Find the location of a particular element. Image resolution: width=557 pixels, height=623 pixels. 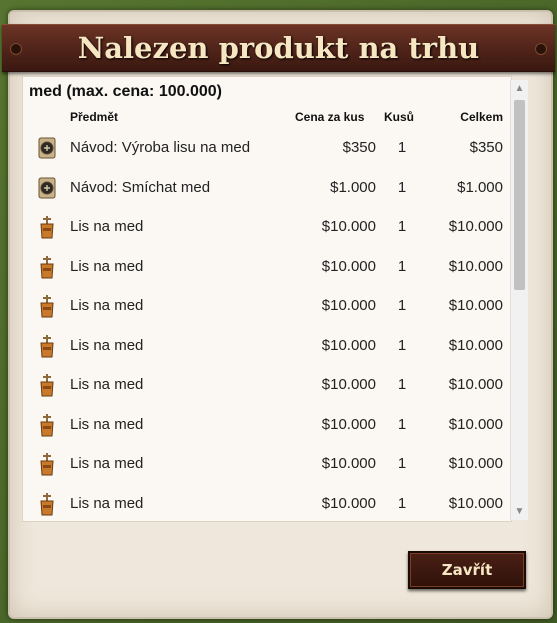

column-header-qty: Kusů is located at coordinates (399, 117).